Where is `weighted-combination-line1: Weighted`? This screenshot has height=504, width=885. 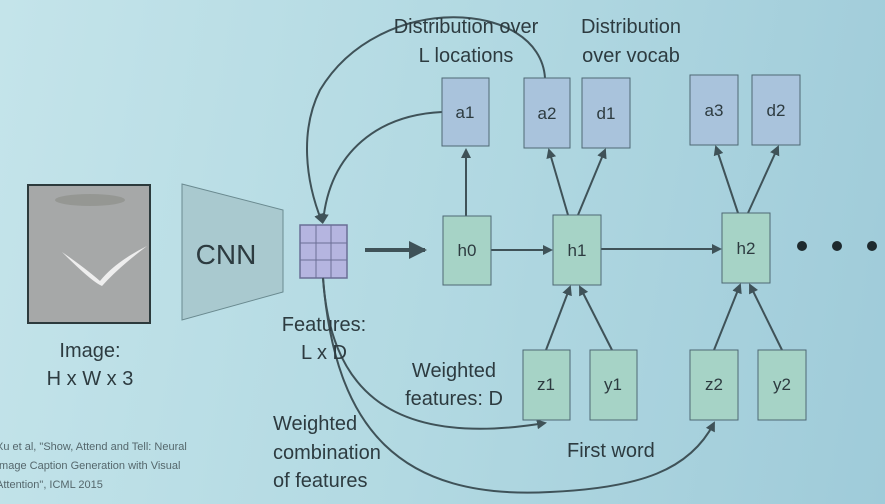
weighted-combination-line1: Weighted is located at coordinates (315, 424).